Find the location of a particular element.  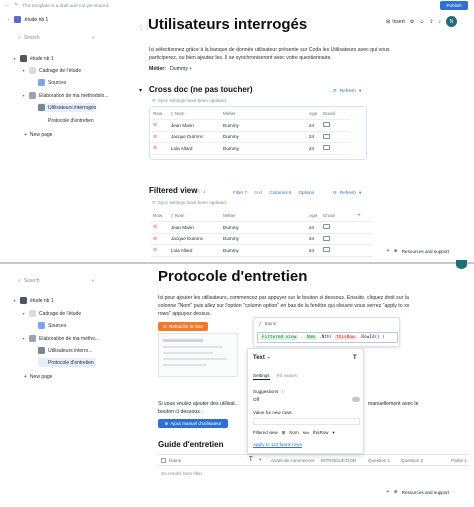

refresh-list-button: ⟳ Rafraichir la liste is located at coordinates (183, 326).